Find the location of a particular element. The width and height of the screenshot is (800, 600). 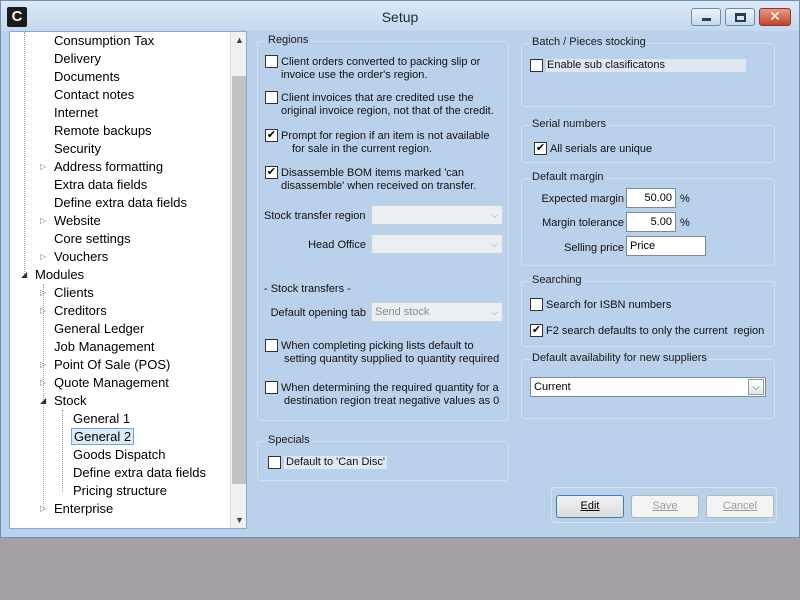

close-button: ✕ is located at coordinates (775, 17).